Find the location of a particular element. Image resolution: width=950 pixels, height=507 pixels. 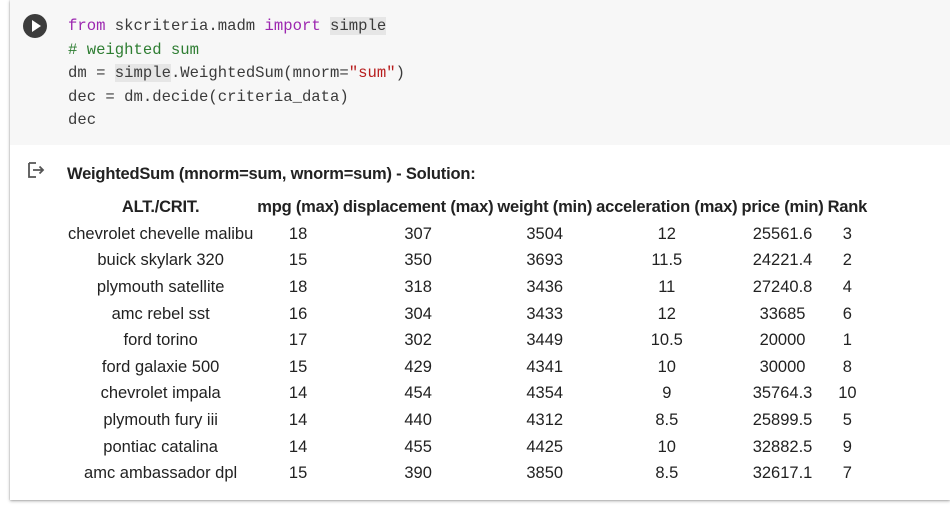

cell-displacement: 440 is located at coordinates (418, 419).